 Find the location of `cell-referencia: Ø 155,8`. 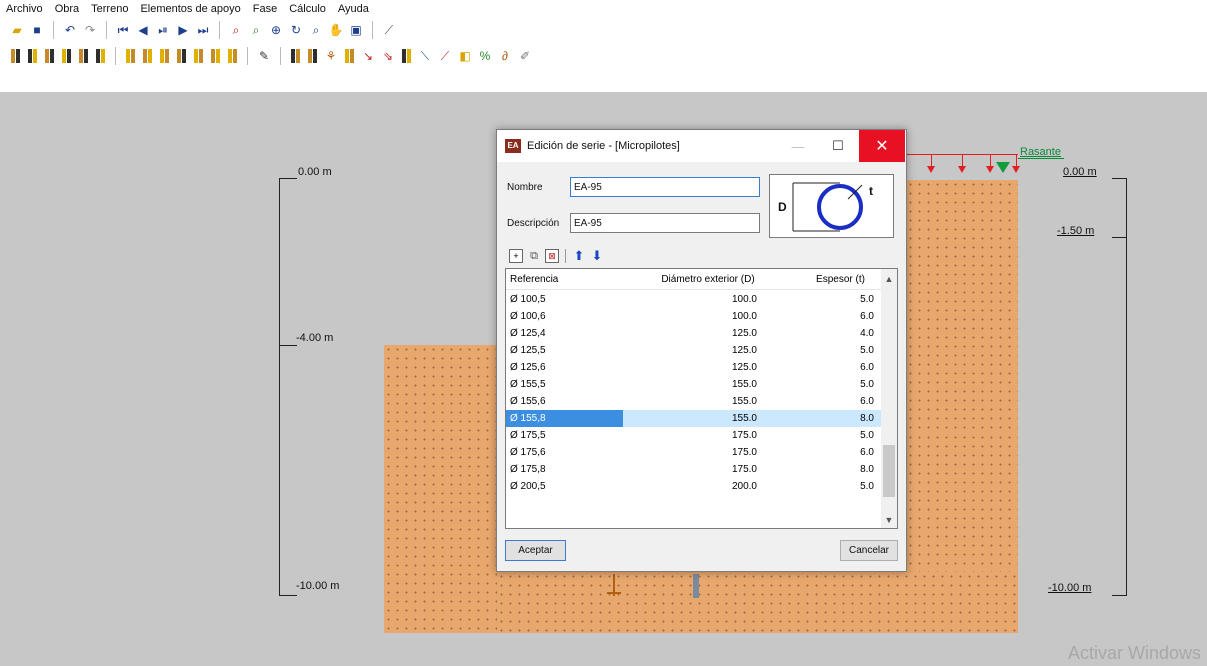

cell-referencia: Ø 155,8 is located at coordinates (564, 418).